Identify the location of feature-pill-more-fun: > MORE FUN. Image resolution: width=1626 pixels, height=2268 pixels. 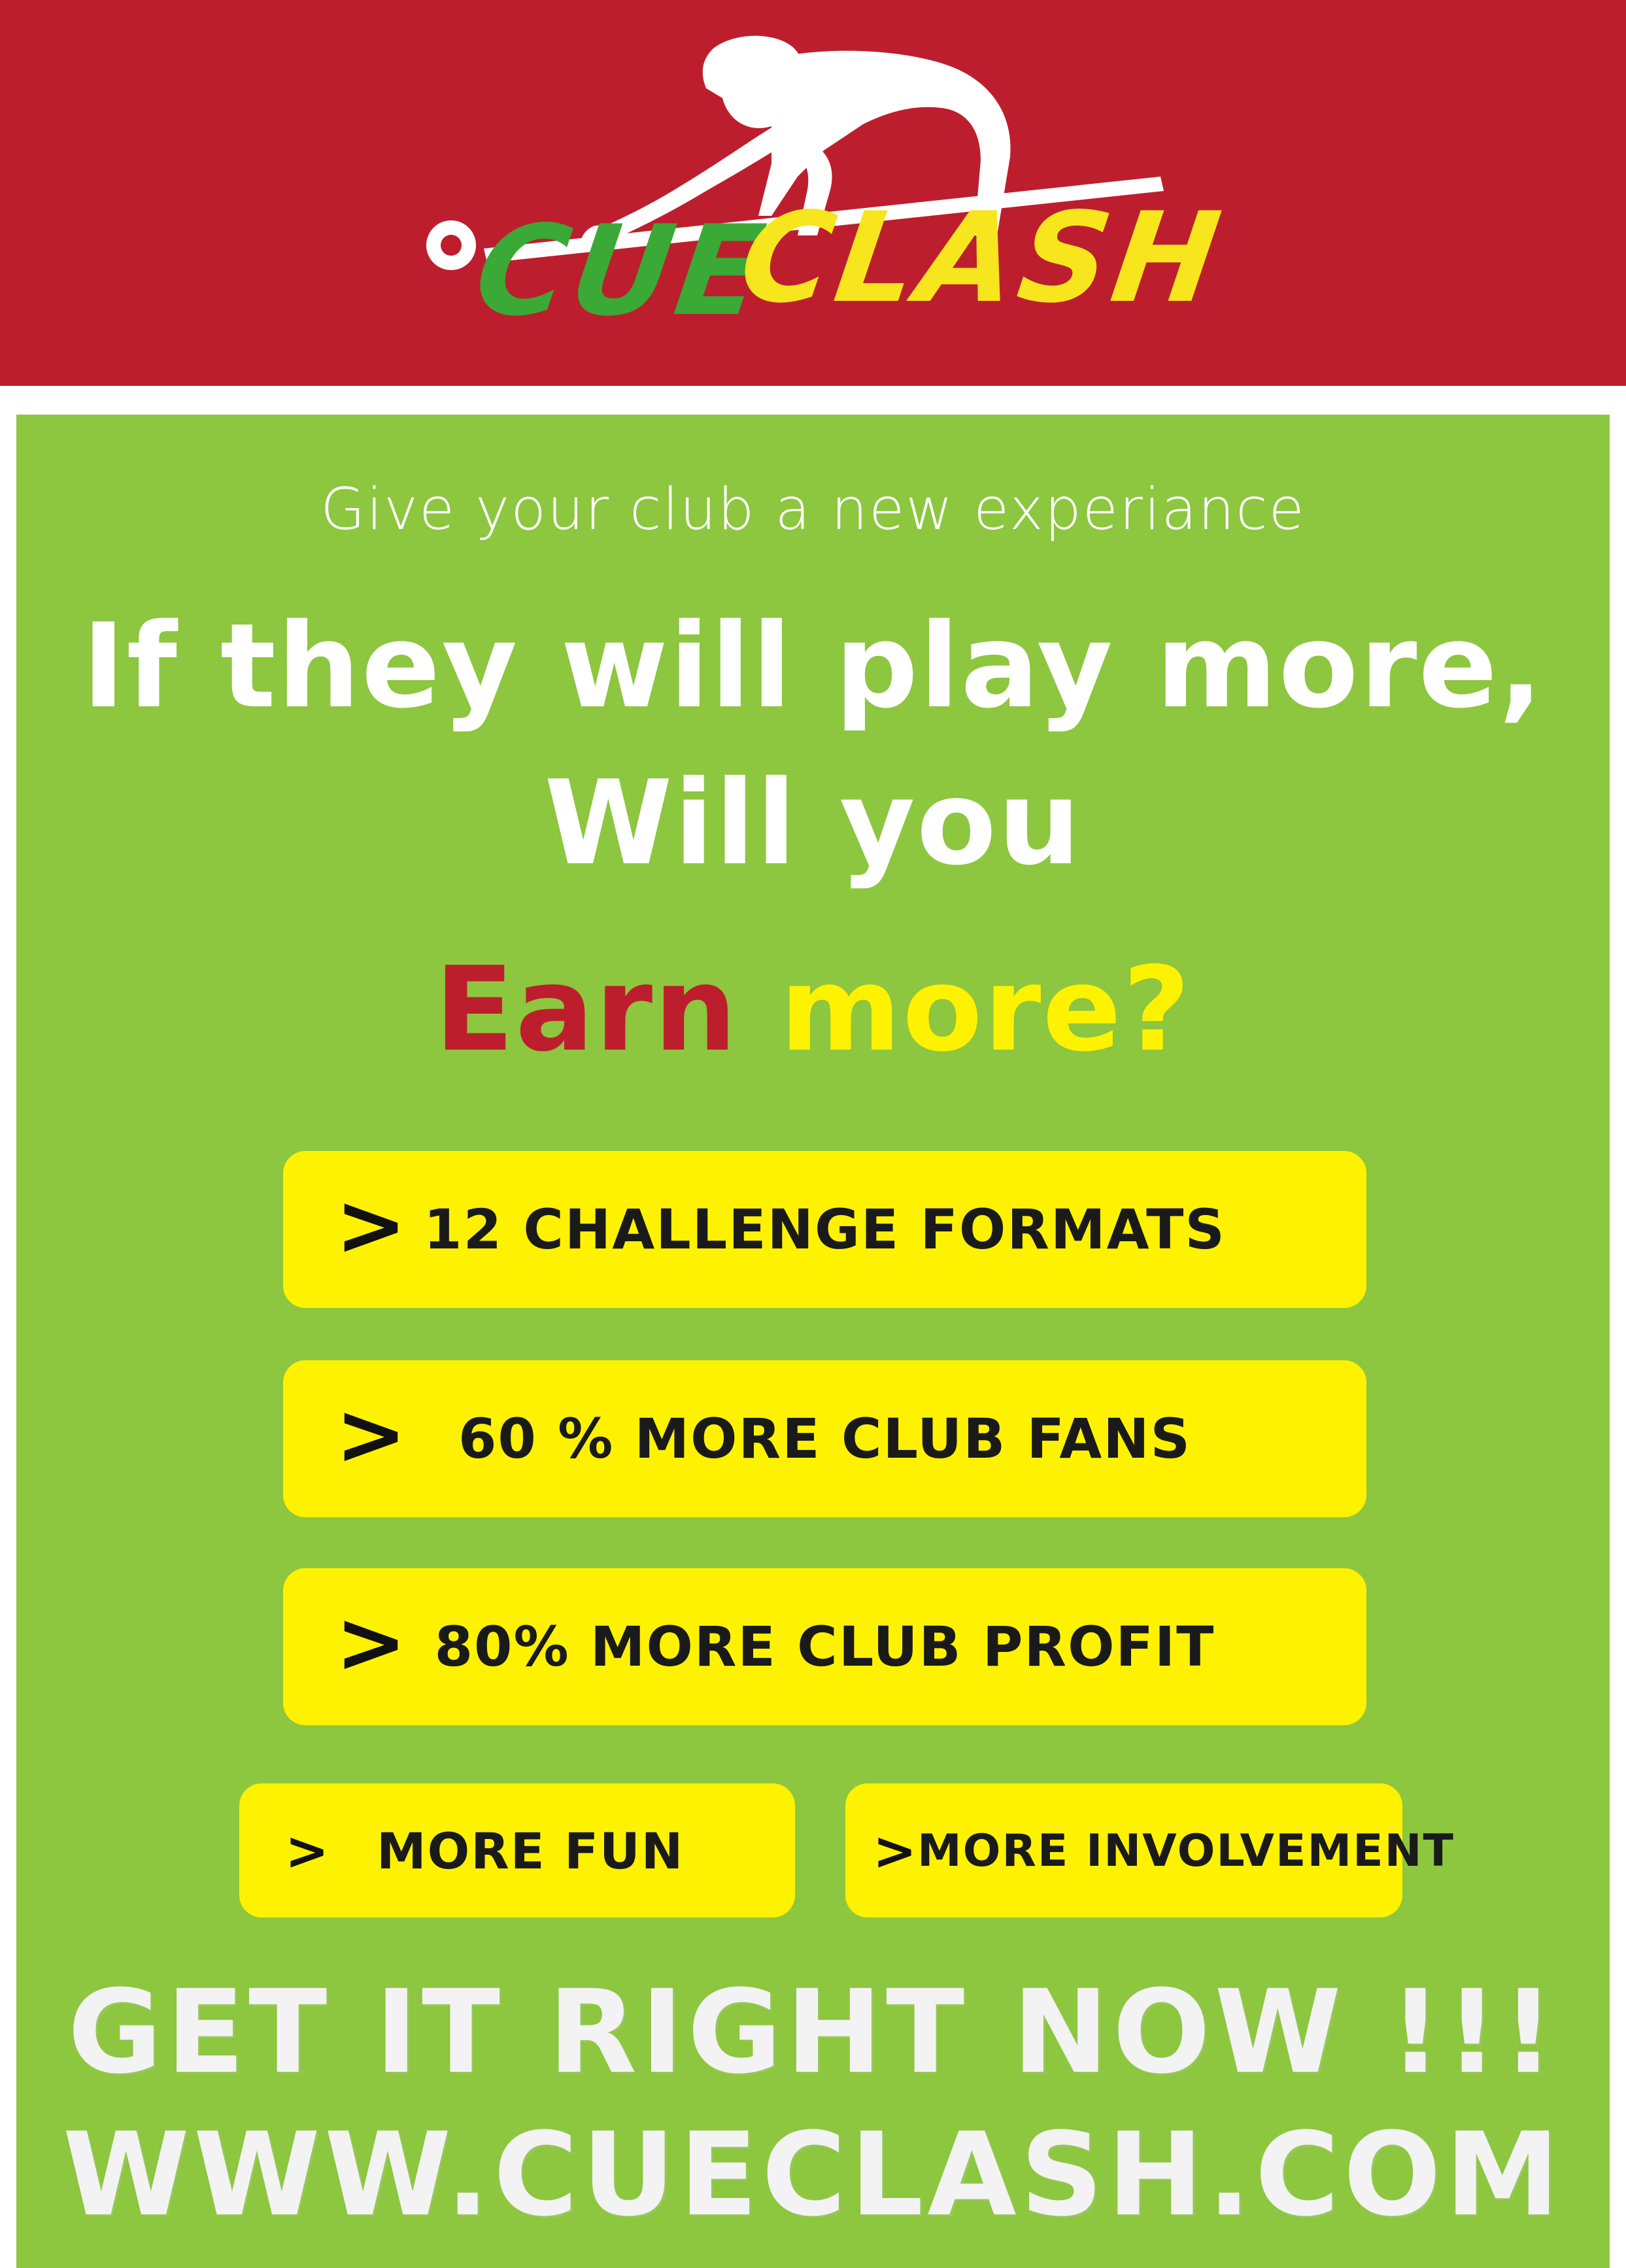
(517, 1850).